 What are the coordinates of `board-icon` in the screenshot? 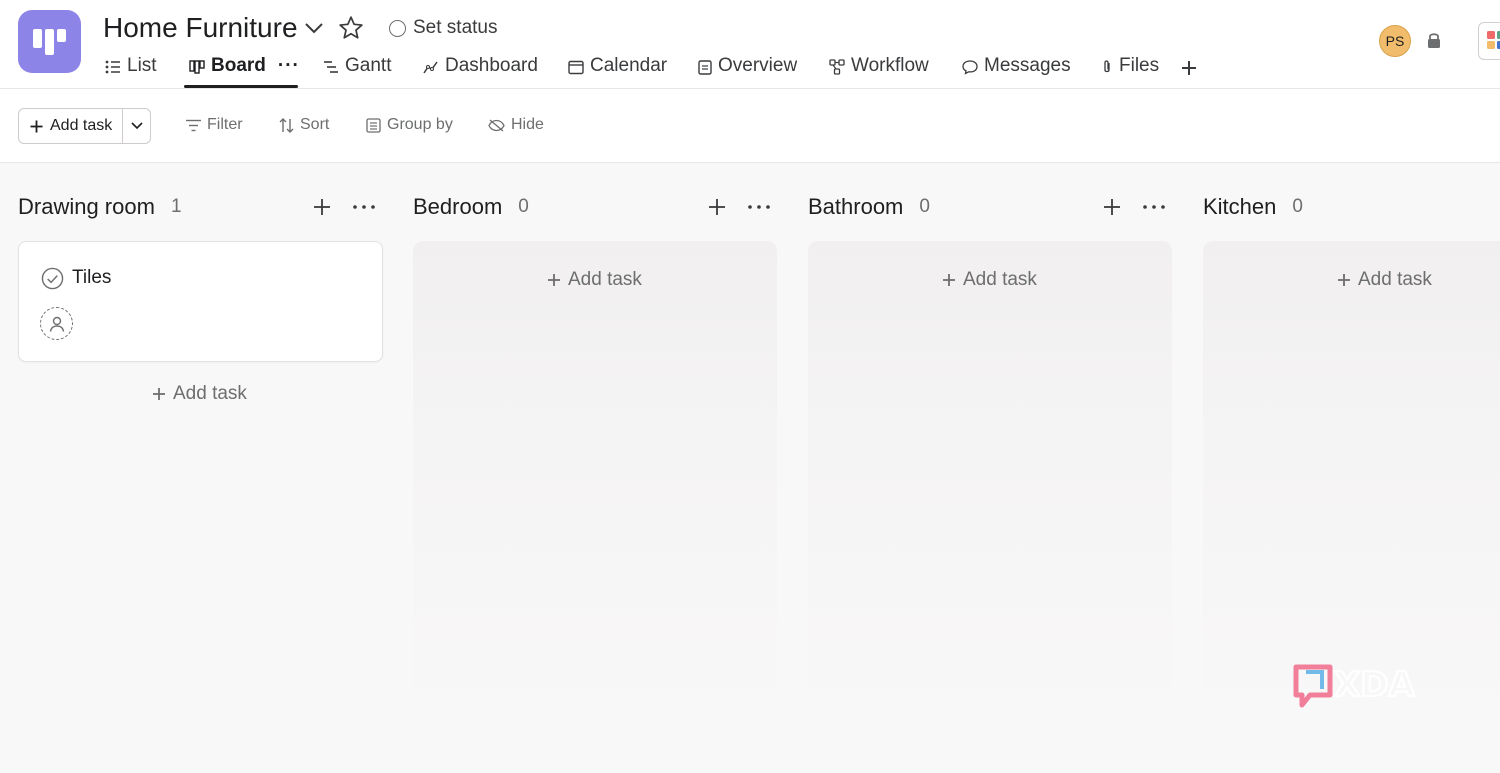 It's located at (197, 67).